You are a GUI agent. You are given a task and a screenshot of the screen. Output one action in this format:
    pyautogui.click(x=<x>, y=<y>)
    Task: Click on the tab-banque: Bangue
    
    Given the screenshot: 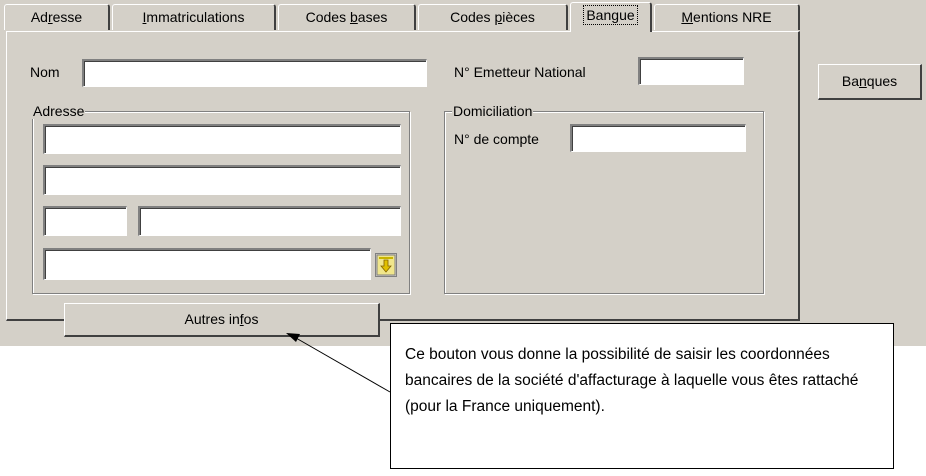 What is the action you would take?
    pyautogui.click(x=611, y=17)
    